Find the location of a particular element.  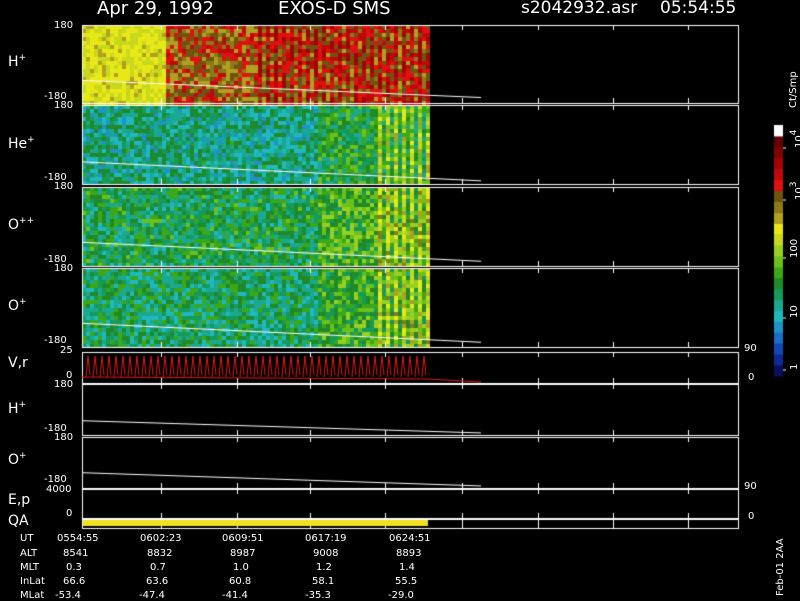

panel-label-o-plus: O+ is located at coordinates (17, 305).